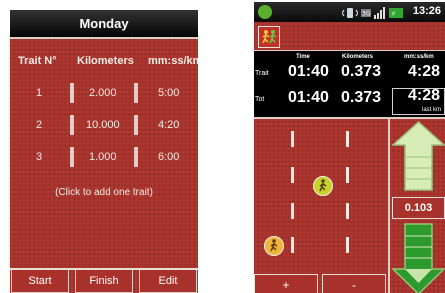  What do you see at coordinates (424, 71) in the screenshot?
I see `trait-pace: 4:28` at bounding box center [424, 71].